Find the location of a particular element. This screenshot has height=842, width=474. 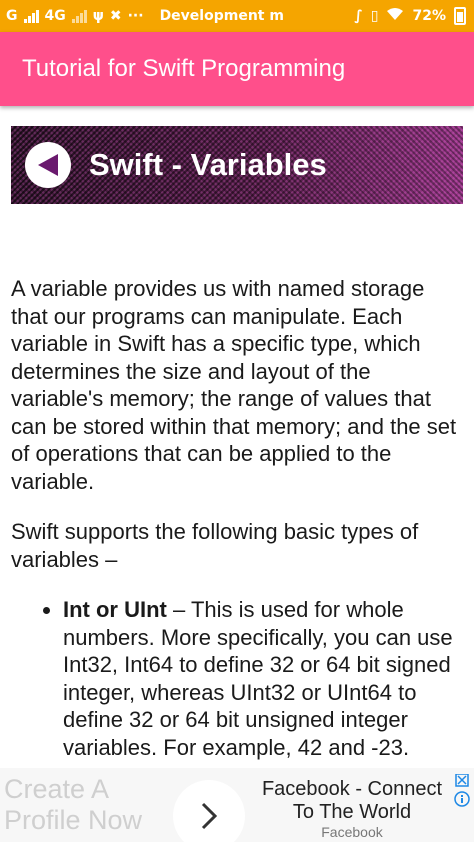

carrier-label: G is located at coordinates (12, 16).